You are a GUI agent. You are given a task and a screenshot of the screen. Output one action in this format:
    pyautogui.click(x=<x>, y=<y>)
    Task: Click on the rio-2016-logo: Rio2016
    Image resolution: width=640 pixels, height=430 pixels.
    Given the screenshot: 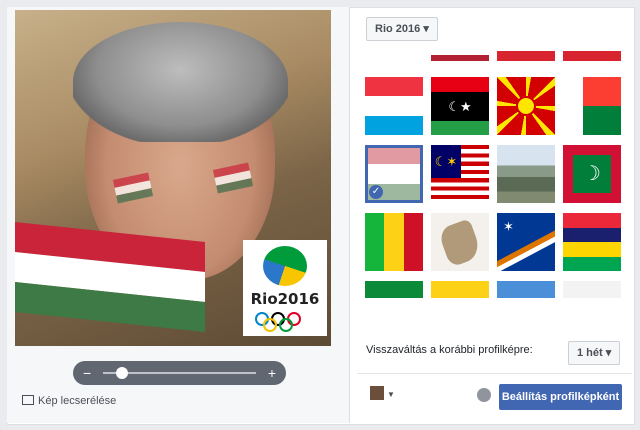 What is the action you would take?
    pyautogui.click(x=285, y=288)
    